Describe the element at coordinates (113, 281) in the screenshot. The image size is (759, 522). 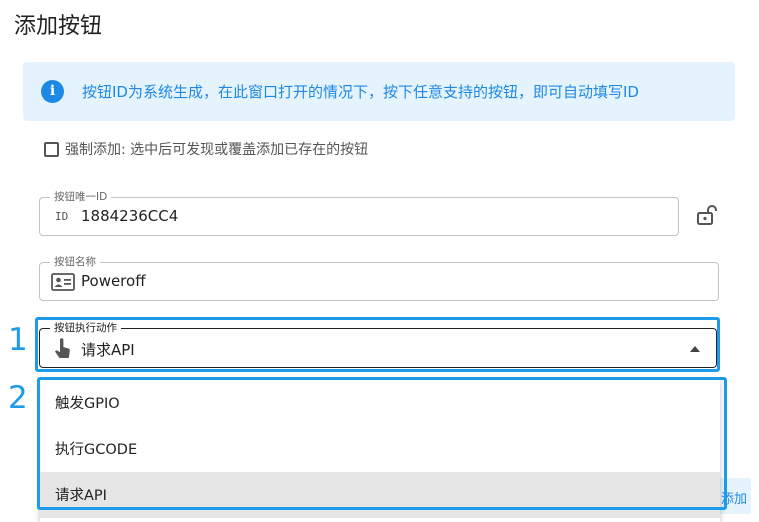
I see `button-name-value: Poweroff` at that location.